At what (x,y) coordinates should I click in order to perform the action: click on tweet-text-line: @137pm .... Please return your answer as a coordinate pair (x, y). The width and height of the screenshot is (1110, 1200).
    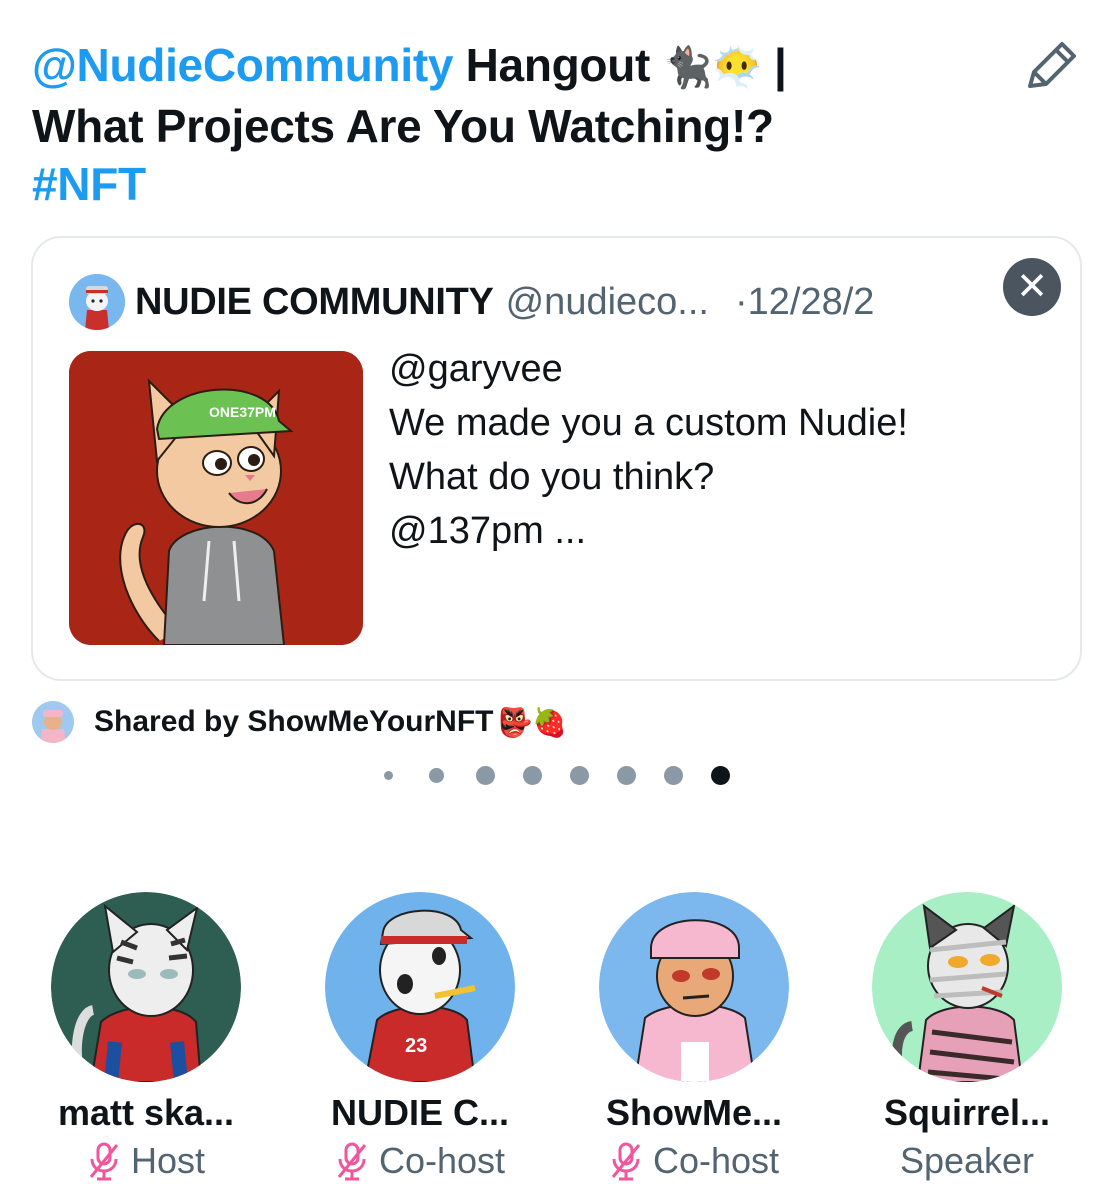
    Looking at the image, I should click on (648, 531).